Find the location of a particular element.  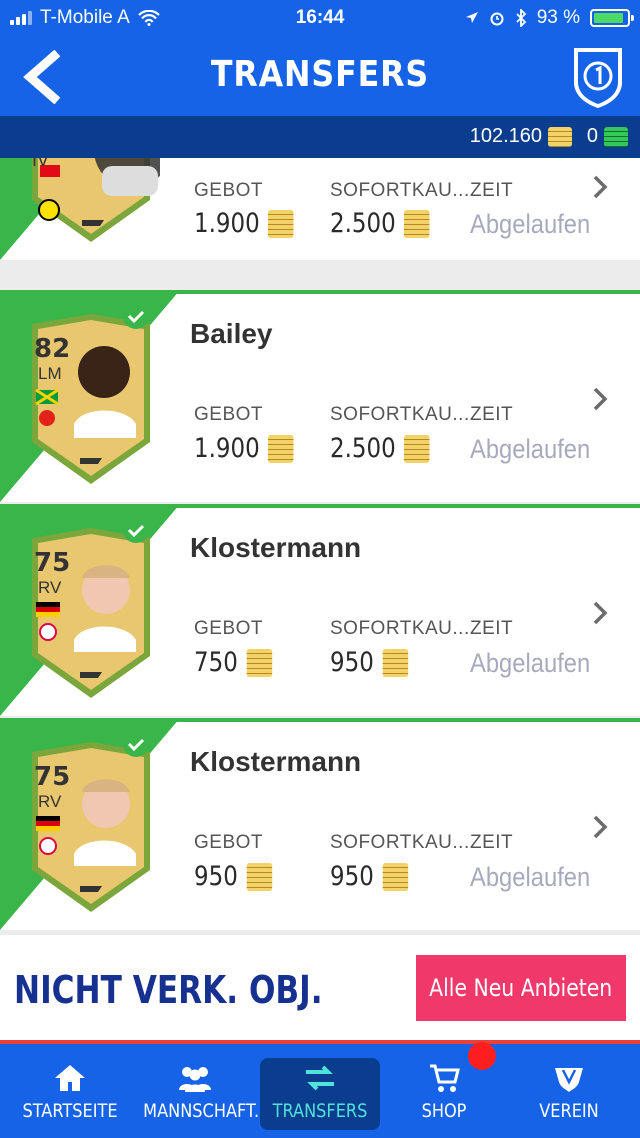

page-title: TRANSFERS is located at coordinates (320, 74).